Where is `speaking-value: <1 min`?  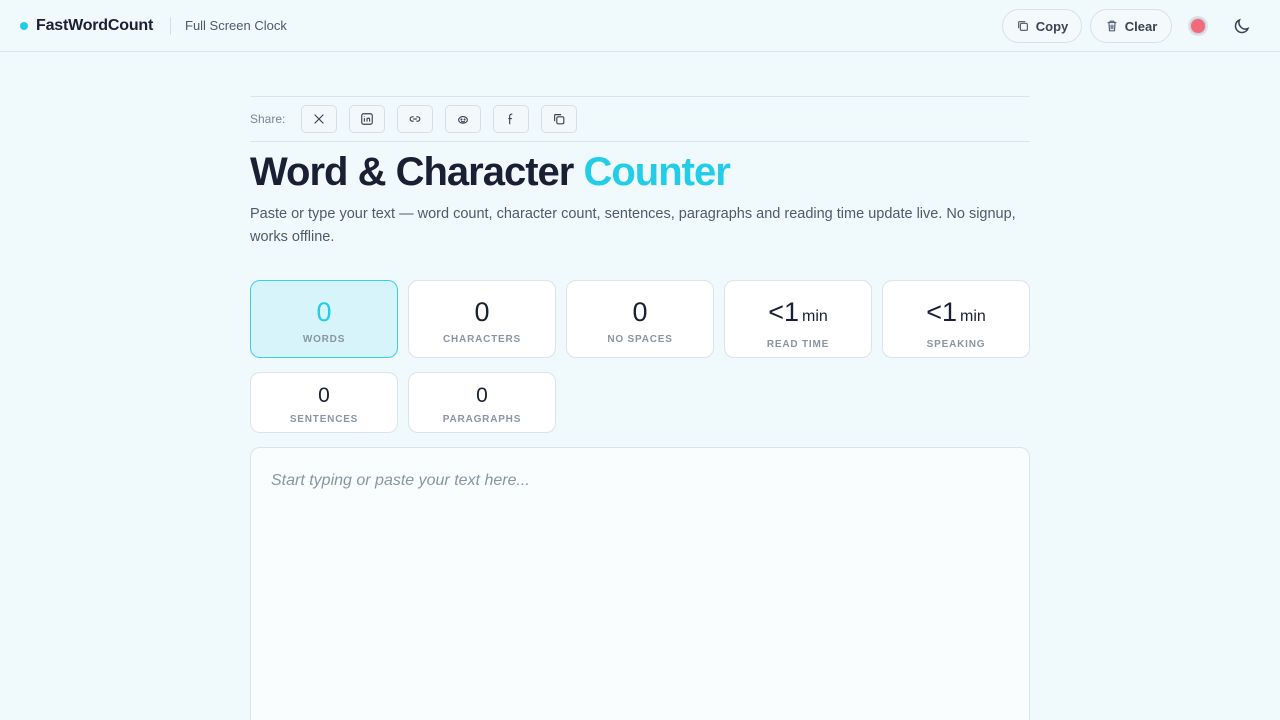 speaking-value: <1 min is located at coordinates (956, 314).